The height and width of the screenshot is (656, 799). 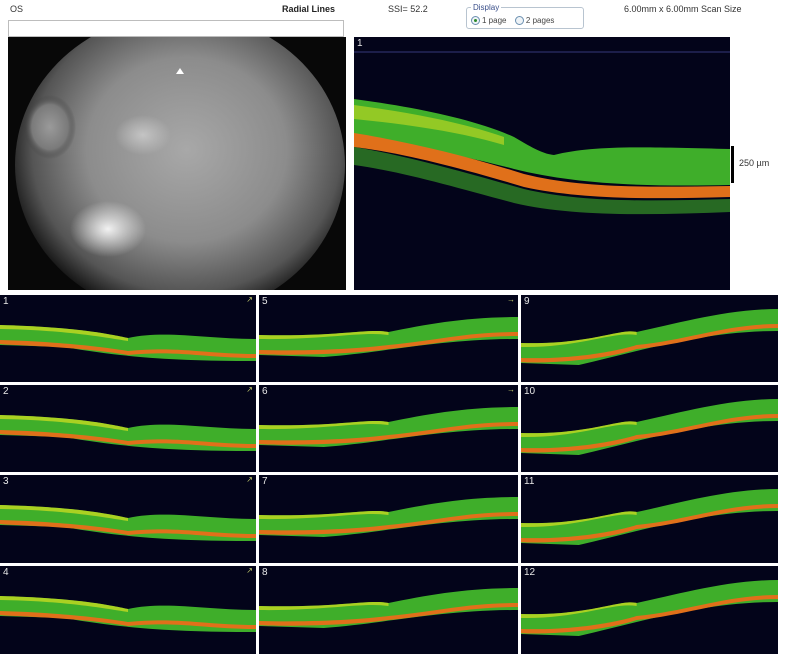 I want to click on oct-scan-thumb-11: 11, so click(x=649, y=519).